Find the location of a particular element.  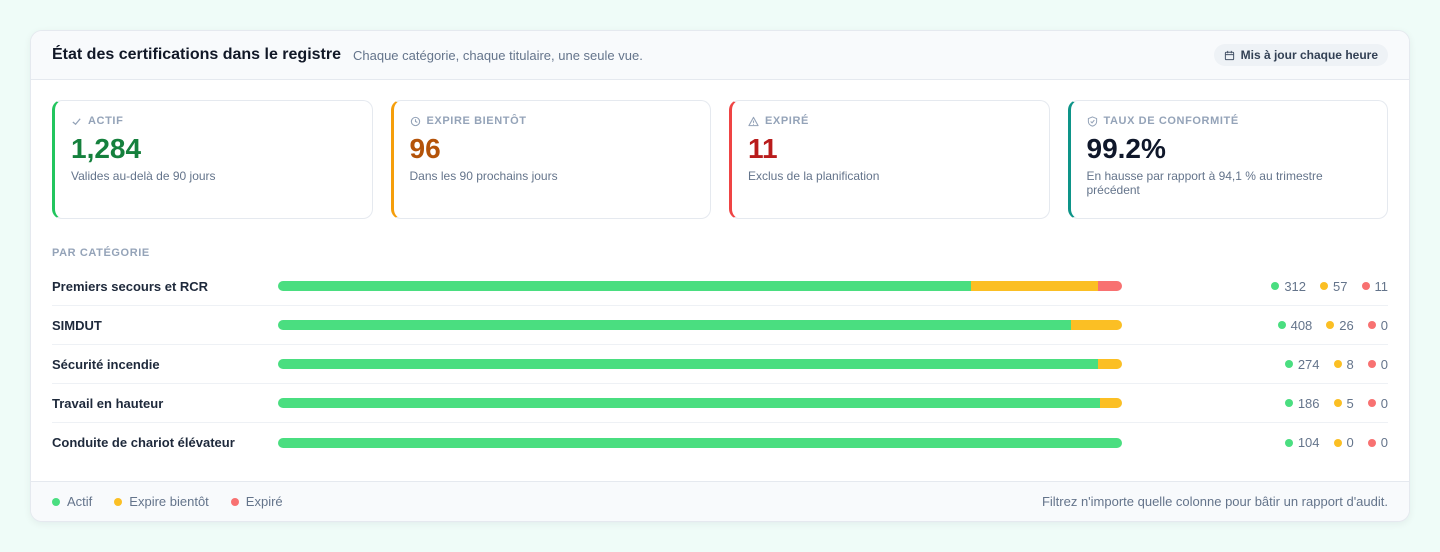

calendar-icon is located at coordinates (1229, 55).